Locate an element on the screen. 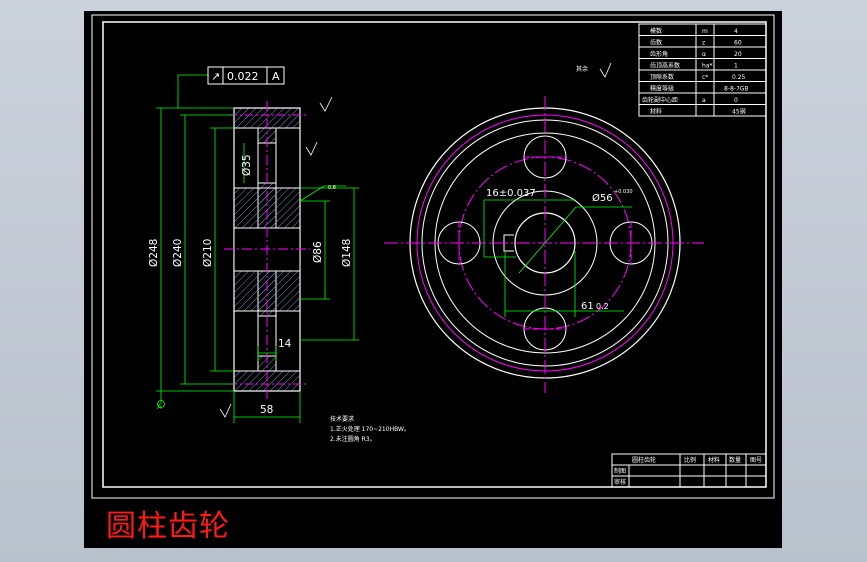 This screenshot has height=562, width=867. param-value: 8-8-7GB is located at coordinates (736, 89).